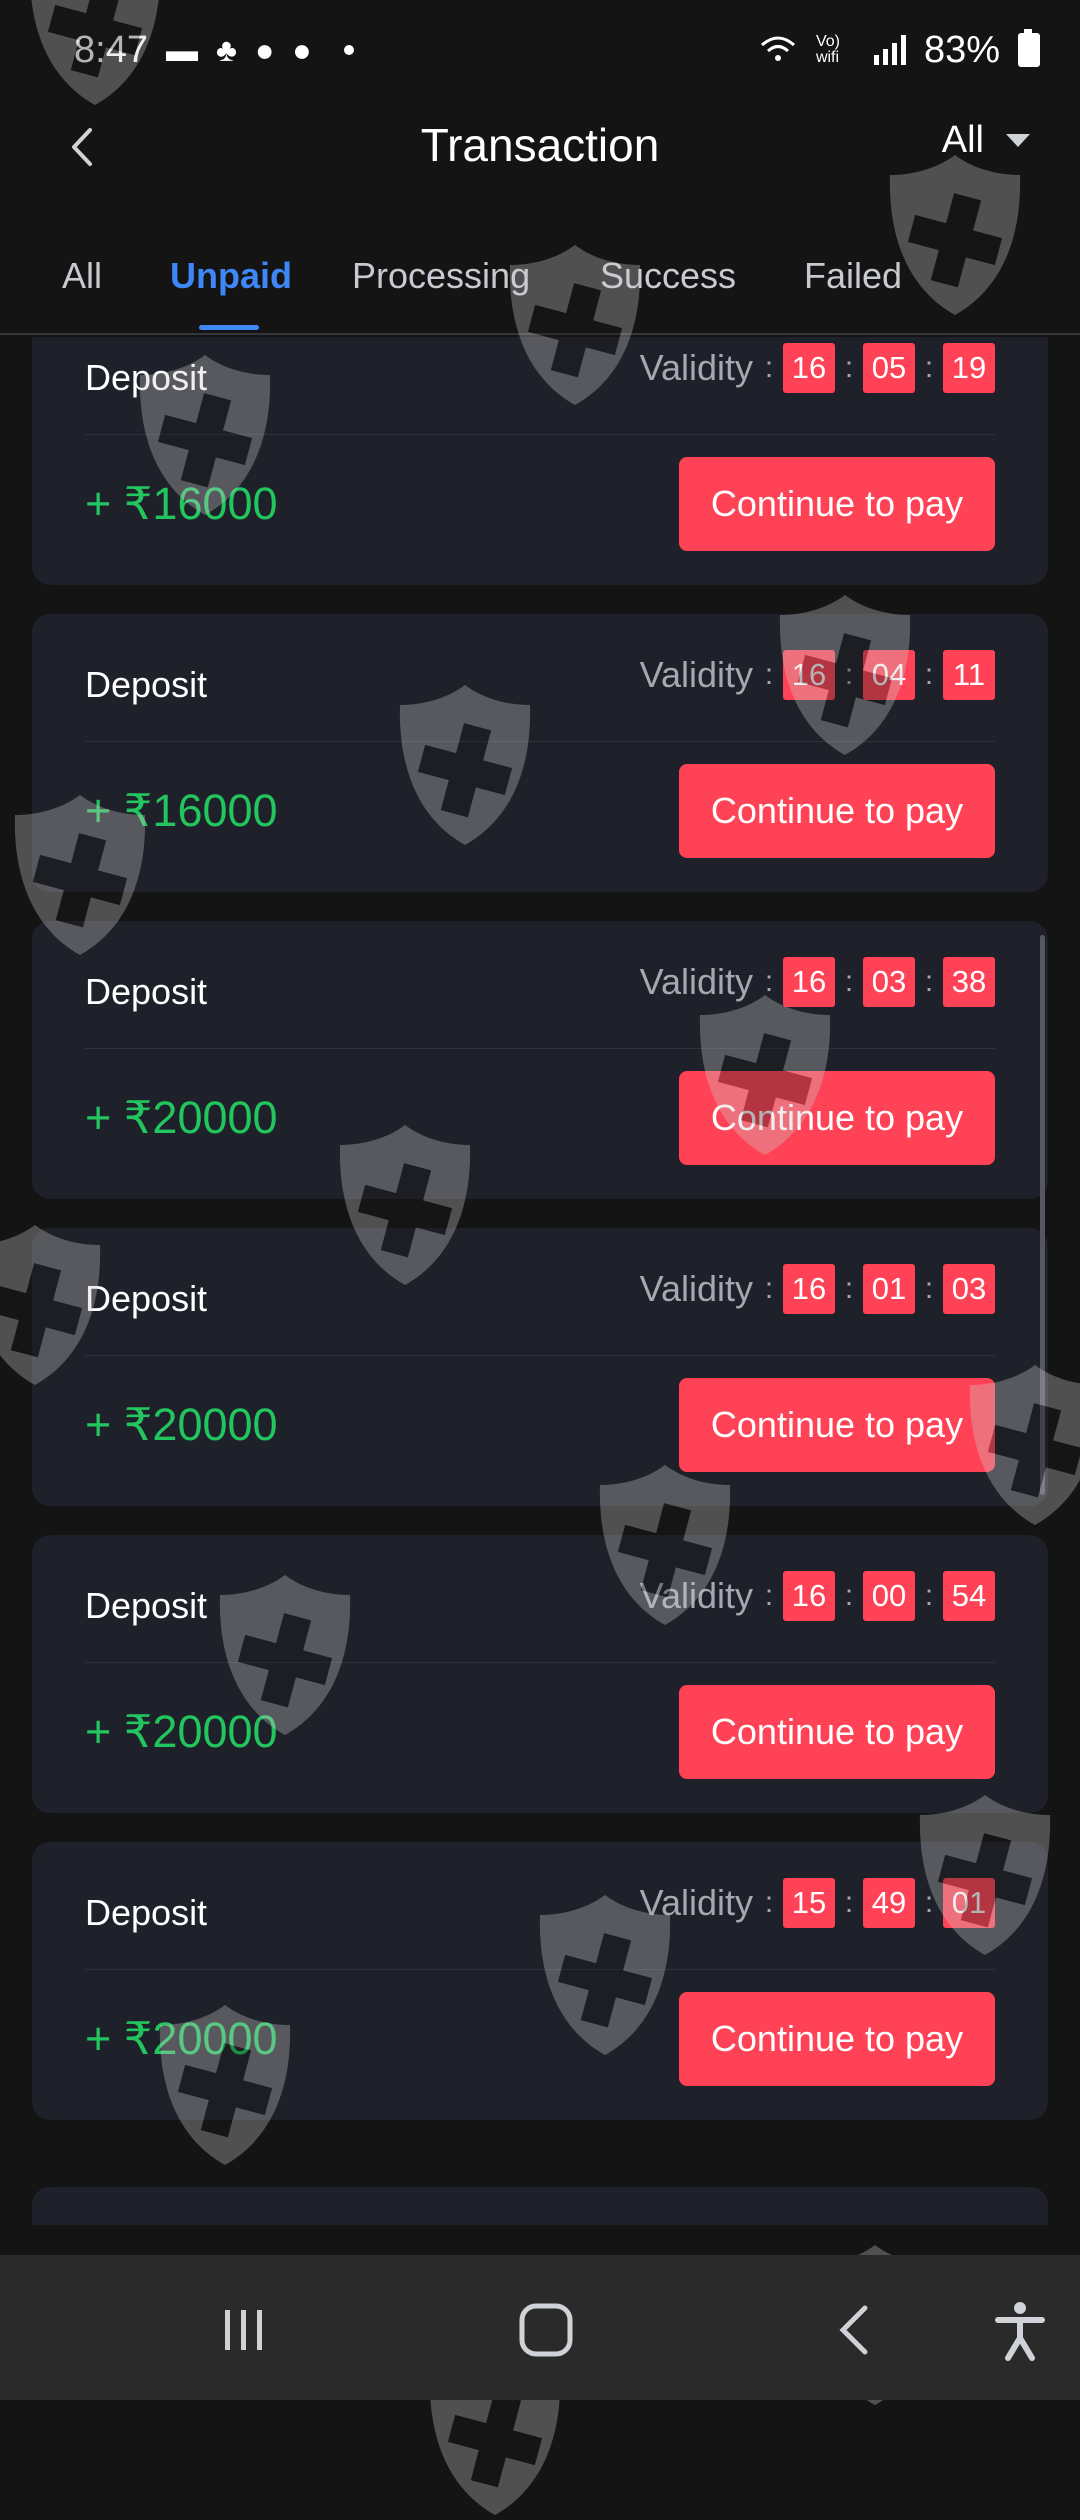 The height and width of the screenshot is (2520, 1080). Describe the element at coordinates (111, 49) in the screenshot. I see `status-time: 8:47` at that location.